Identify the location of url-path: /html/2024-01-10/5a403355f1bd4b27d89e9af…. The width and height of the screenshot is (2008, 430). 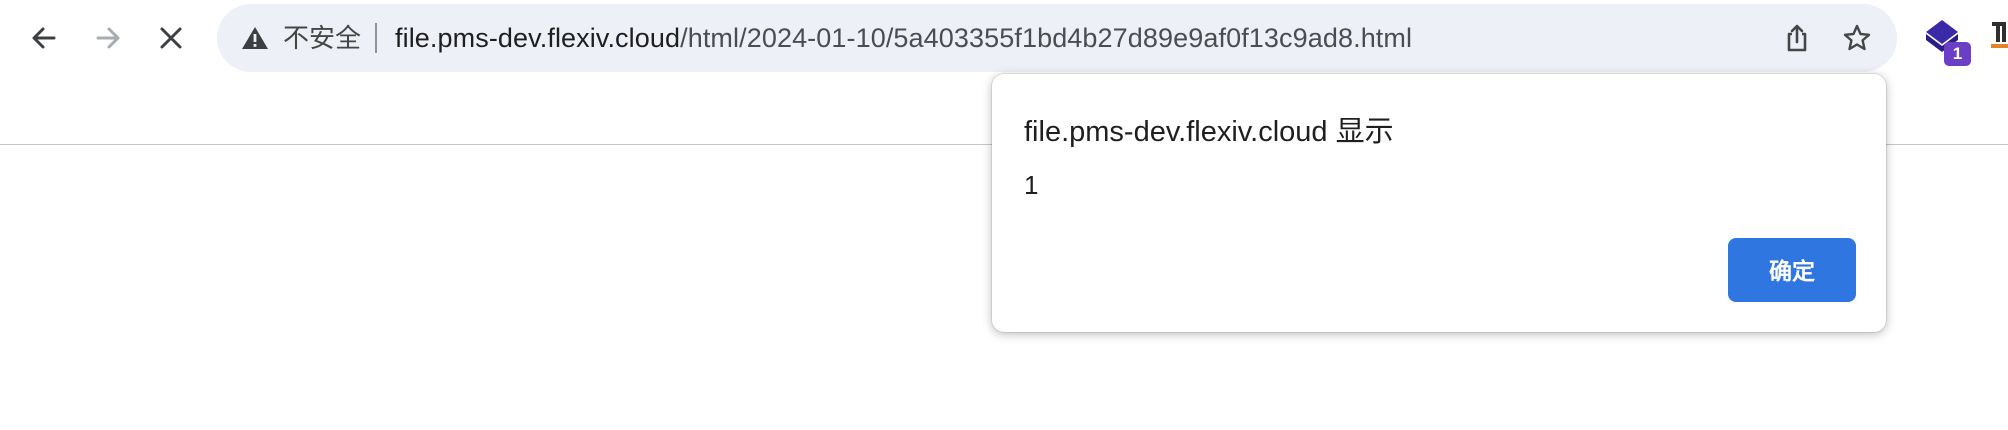
(1046, 38).